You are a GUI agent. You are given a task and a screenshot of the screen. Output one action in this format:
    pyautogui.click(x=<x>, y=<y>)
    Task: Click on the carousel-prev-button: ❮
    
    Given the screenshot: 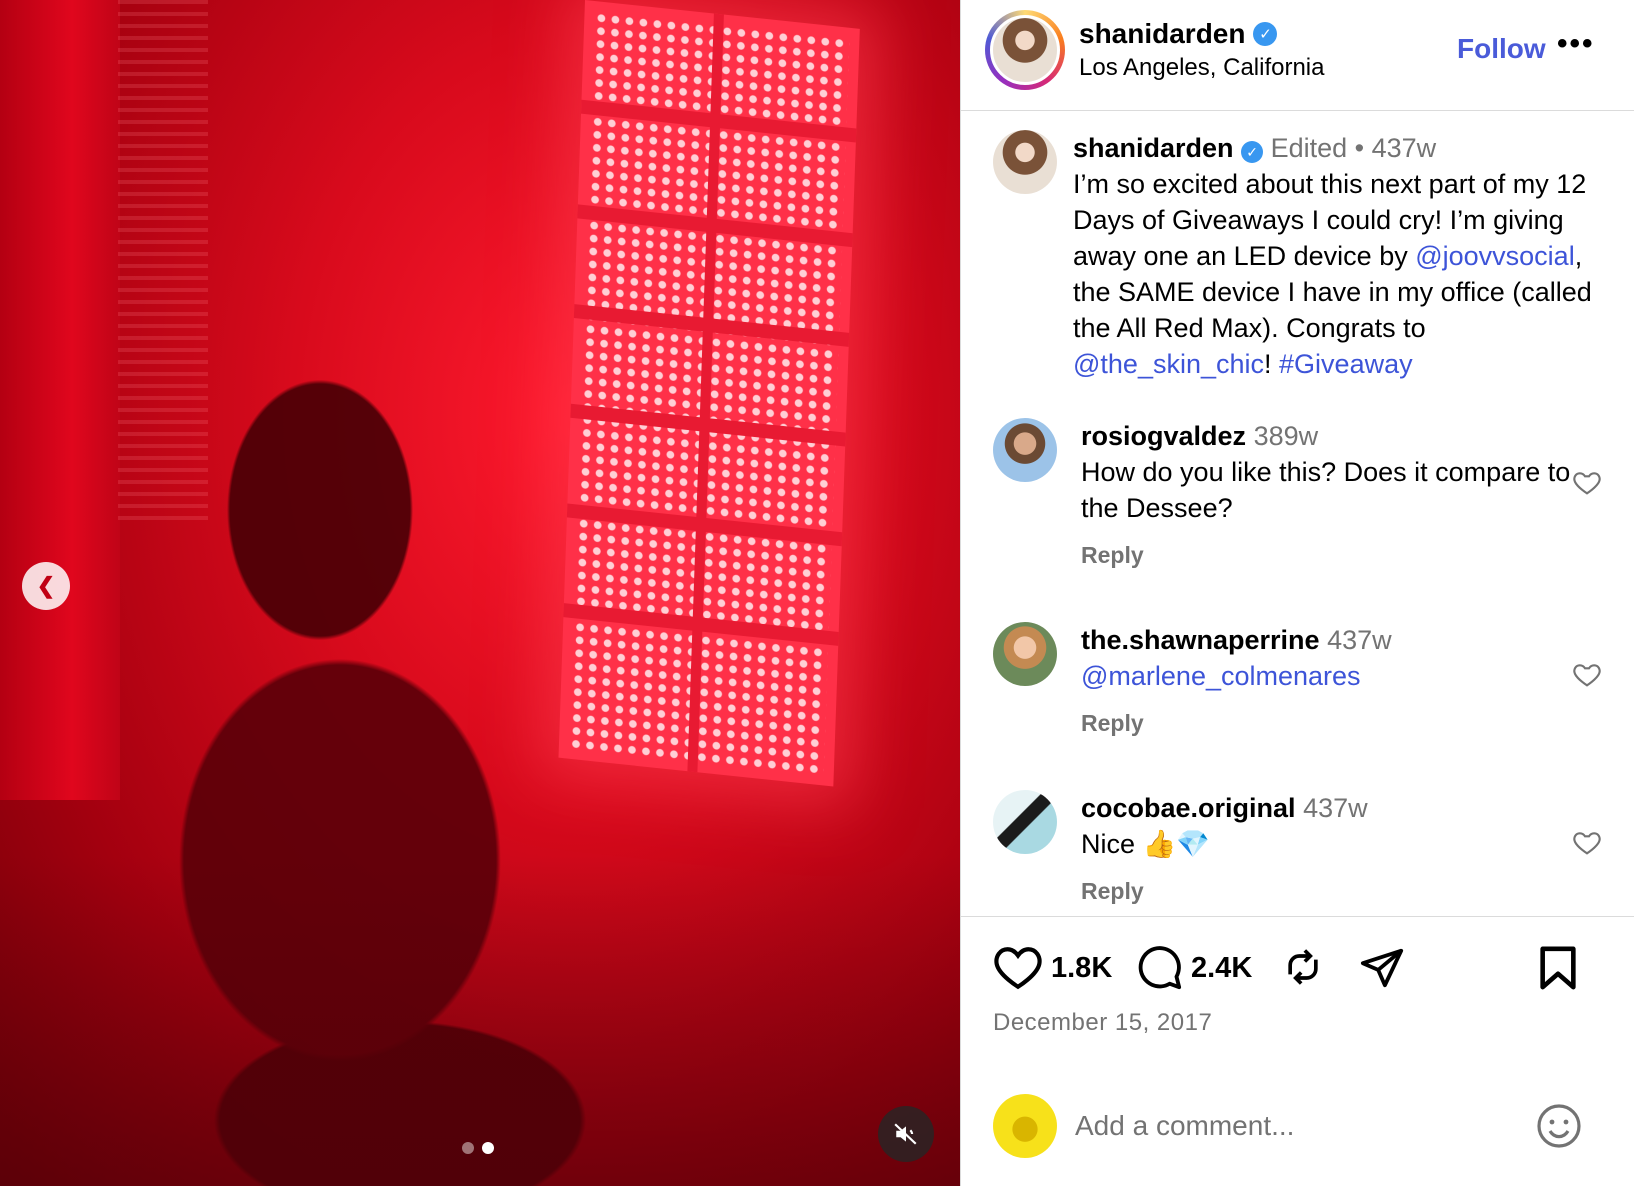 What is the action you would take?
    pyautogui.click(x=46, y=586)
    